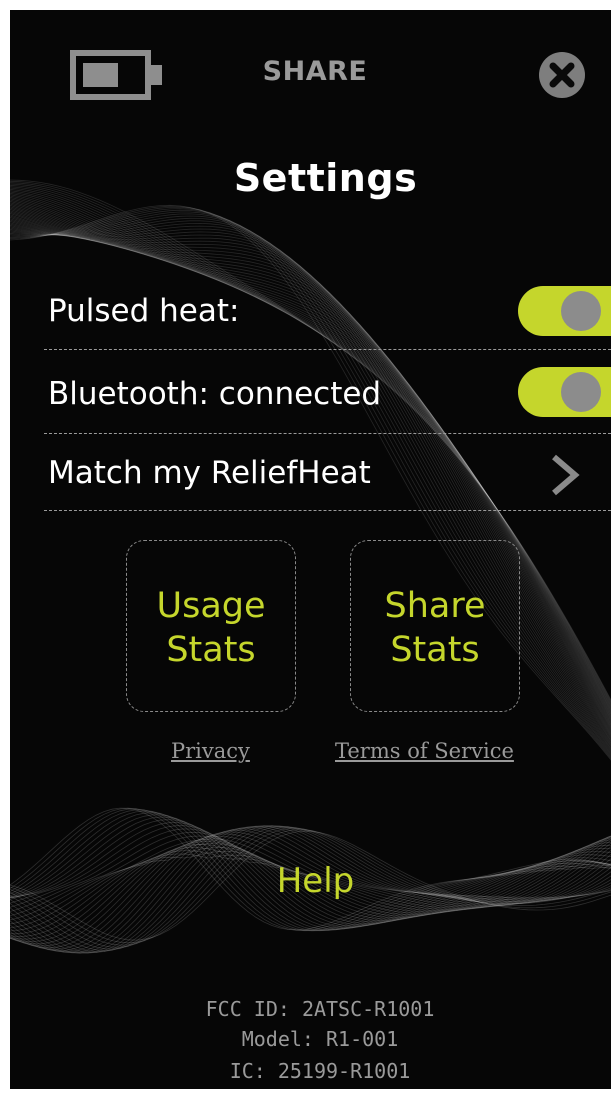 This screenshot has width=611, height=1099. Describe the element at coordinates (209, 473) in the screenshot. I see `match-reliefheat-label: Match my ReliefHeat` at that location.